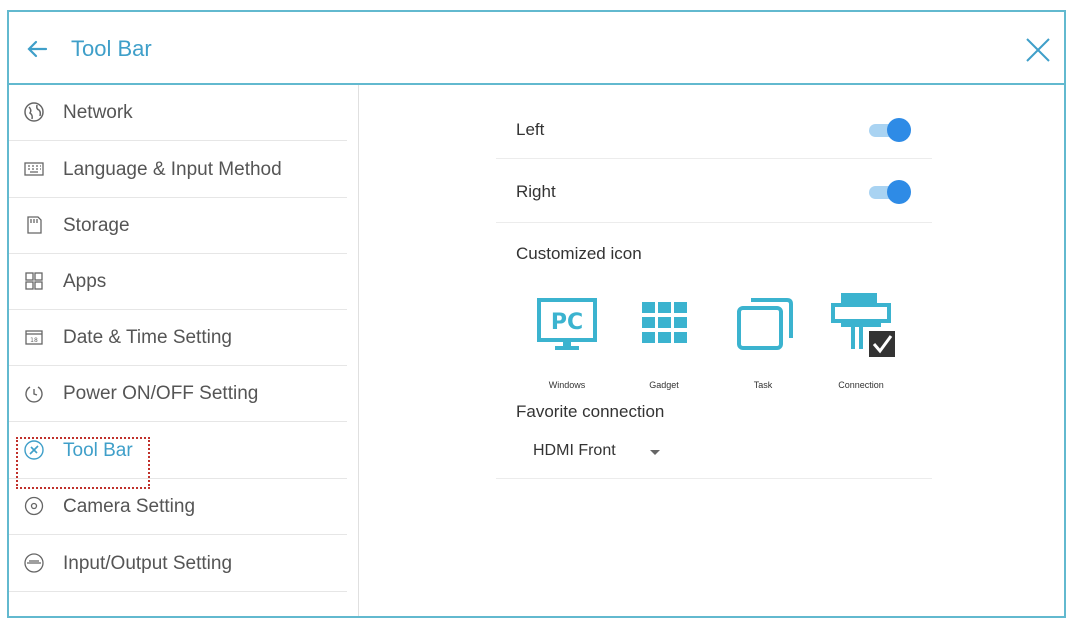 The image size is (1070, 623). I want to click on sidebar-item-language: Language & Input Method, so click(178, 170).